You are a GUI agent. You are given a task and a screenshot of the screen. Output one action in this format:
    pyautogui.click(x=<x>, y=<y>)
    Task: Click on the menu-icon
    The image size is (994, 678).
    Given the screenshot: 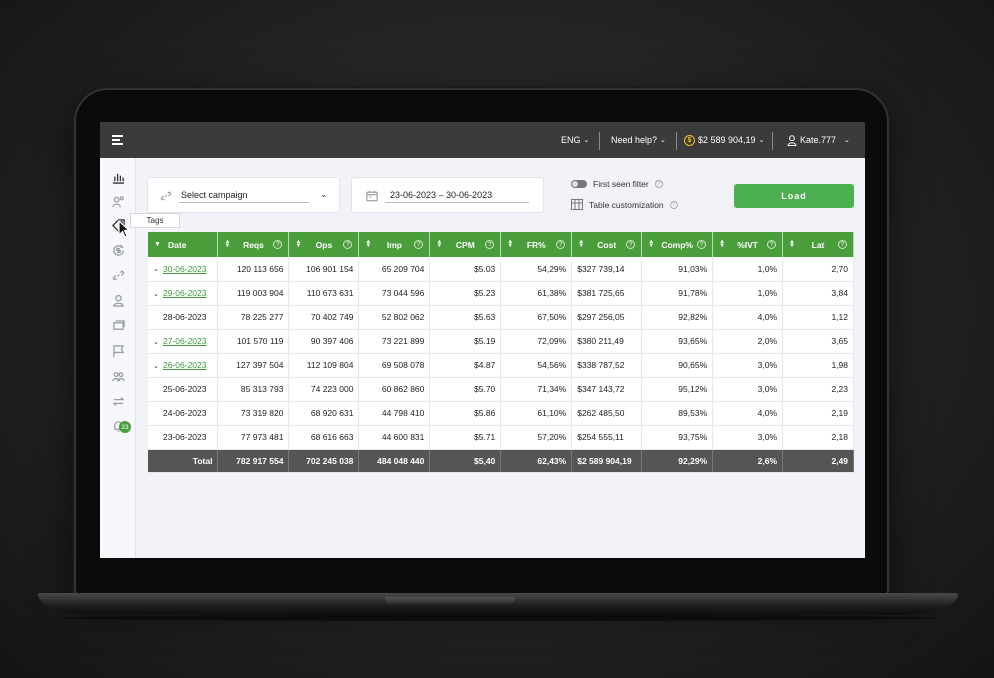 What is the action you would take?
    pyautogui.click(x=117, y=141)
    